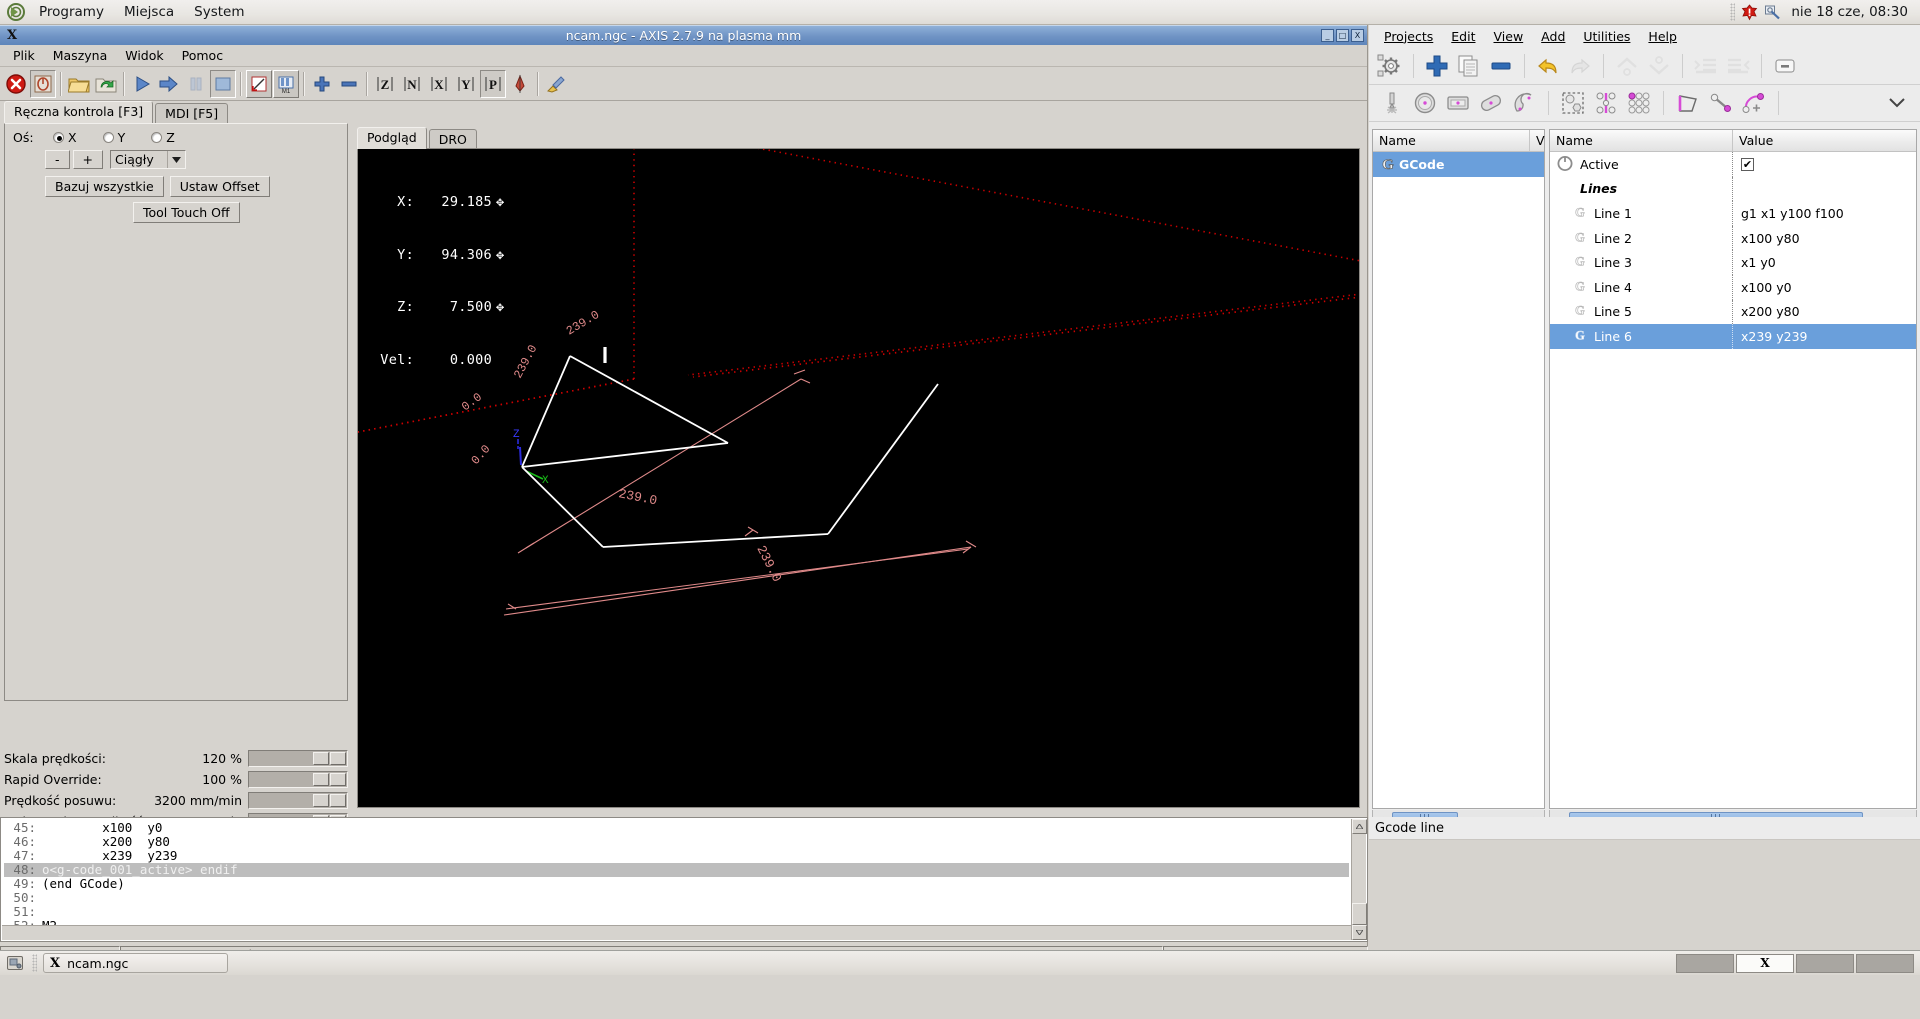 Image resolution: width=1920 pixels, height=1019 pixels. What do you see at coordinates (196, 84) in the screenshot?
I see `pause-program-icon` at bounding box center [196, 84].